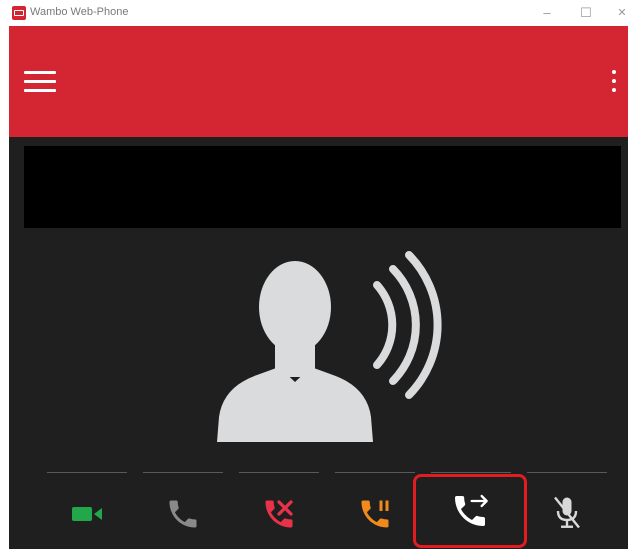 This screenshot has width=628, height=549. I want to click on phone-transfer-icon, so click(471, 510).